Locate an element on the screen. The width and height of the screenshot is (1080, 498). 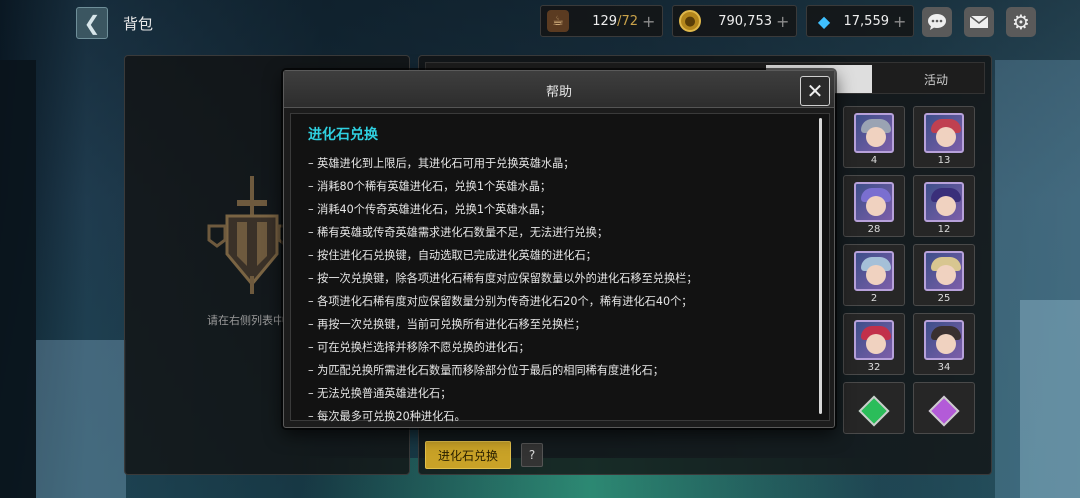
chat-button is located at coordinates (937, 22).